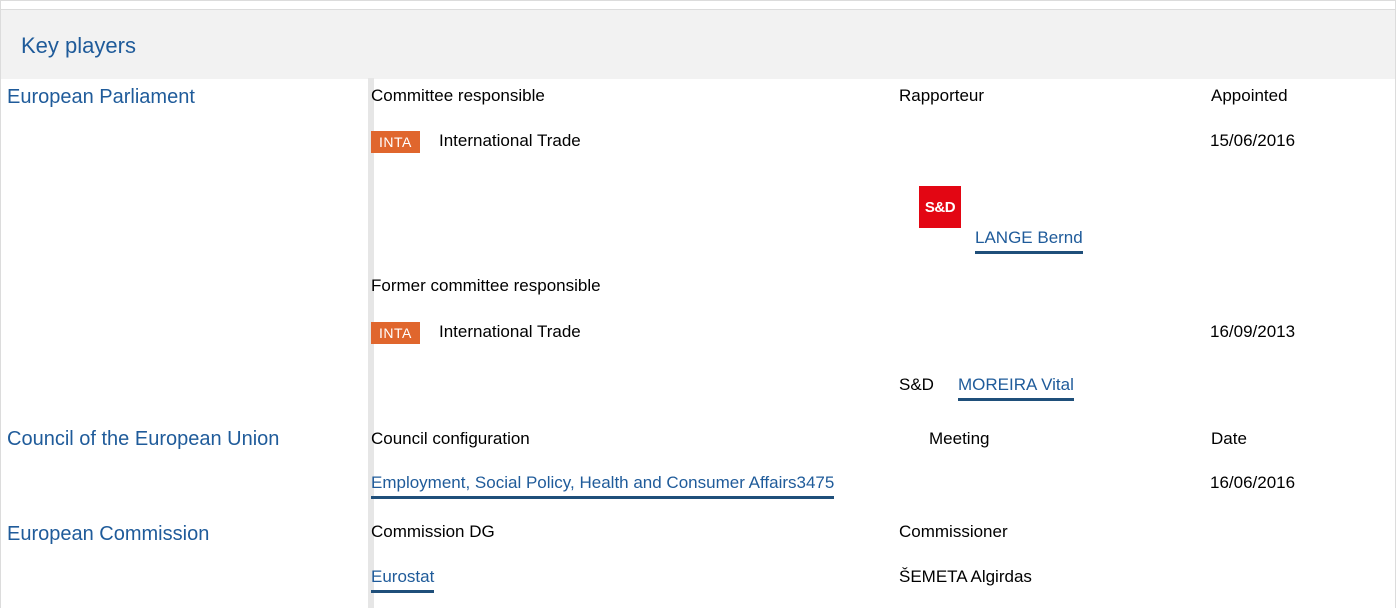 This screenshot has height=608, width=1397. Describe the element at coordinates (965, 576) in the screenshot. I see `commissioner-name: ŠEMETA Algirdas` at that location.